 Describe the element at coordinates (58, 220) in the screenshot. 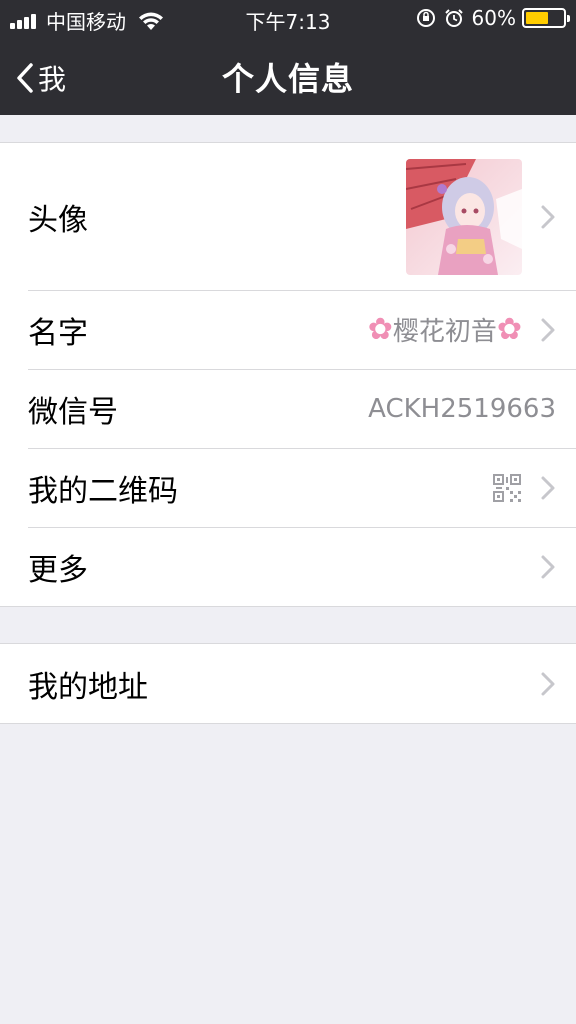

I see `avatar-label: 头像` at that location.